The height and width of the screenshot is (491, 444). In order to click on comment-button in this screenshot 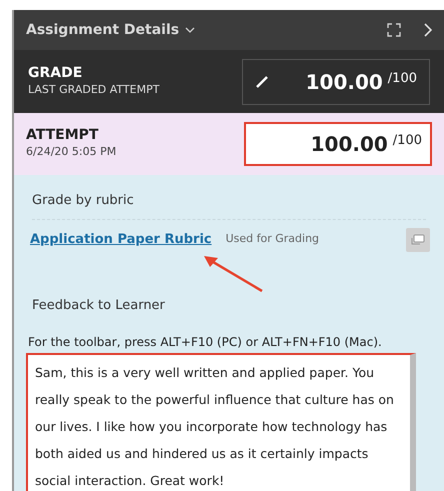, I will do `click(418, 240)`.